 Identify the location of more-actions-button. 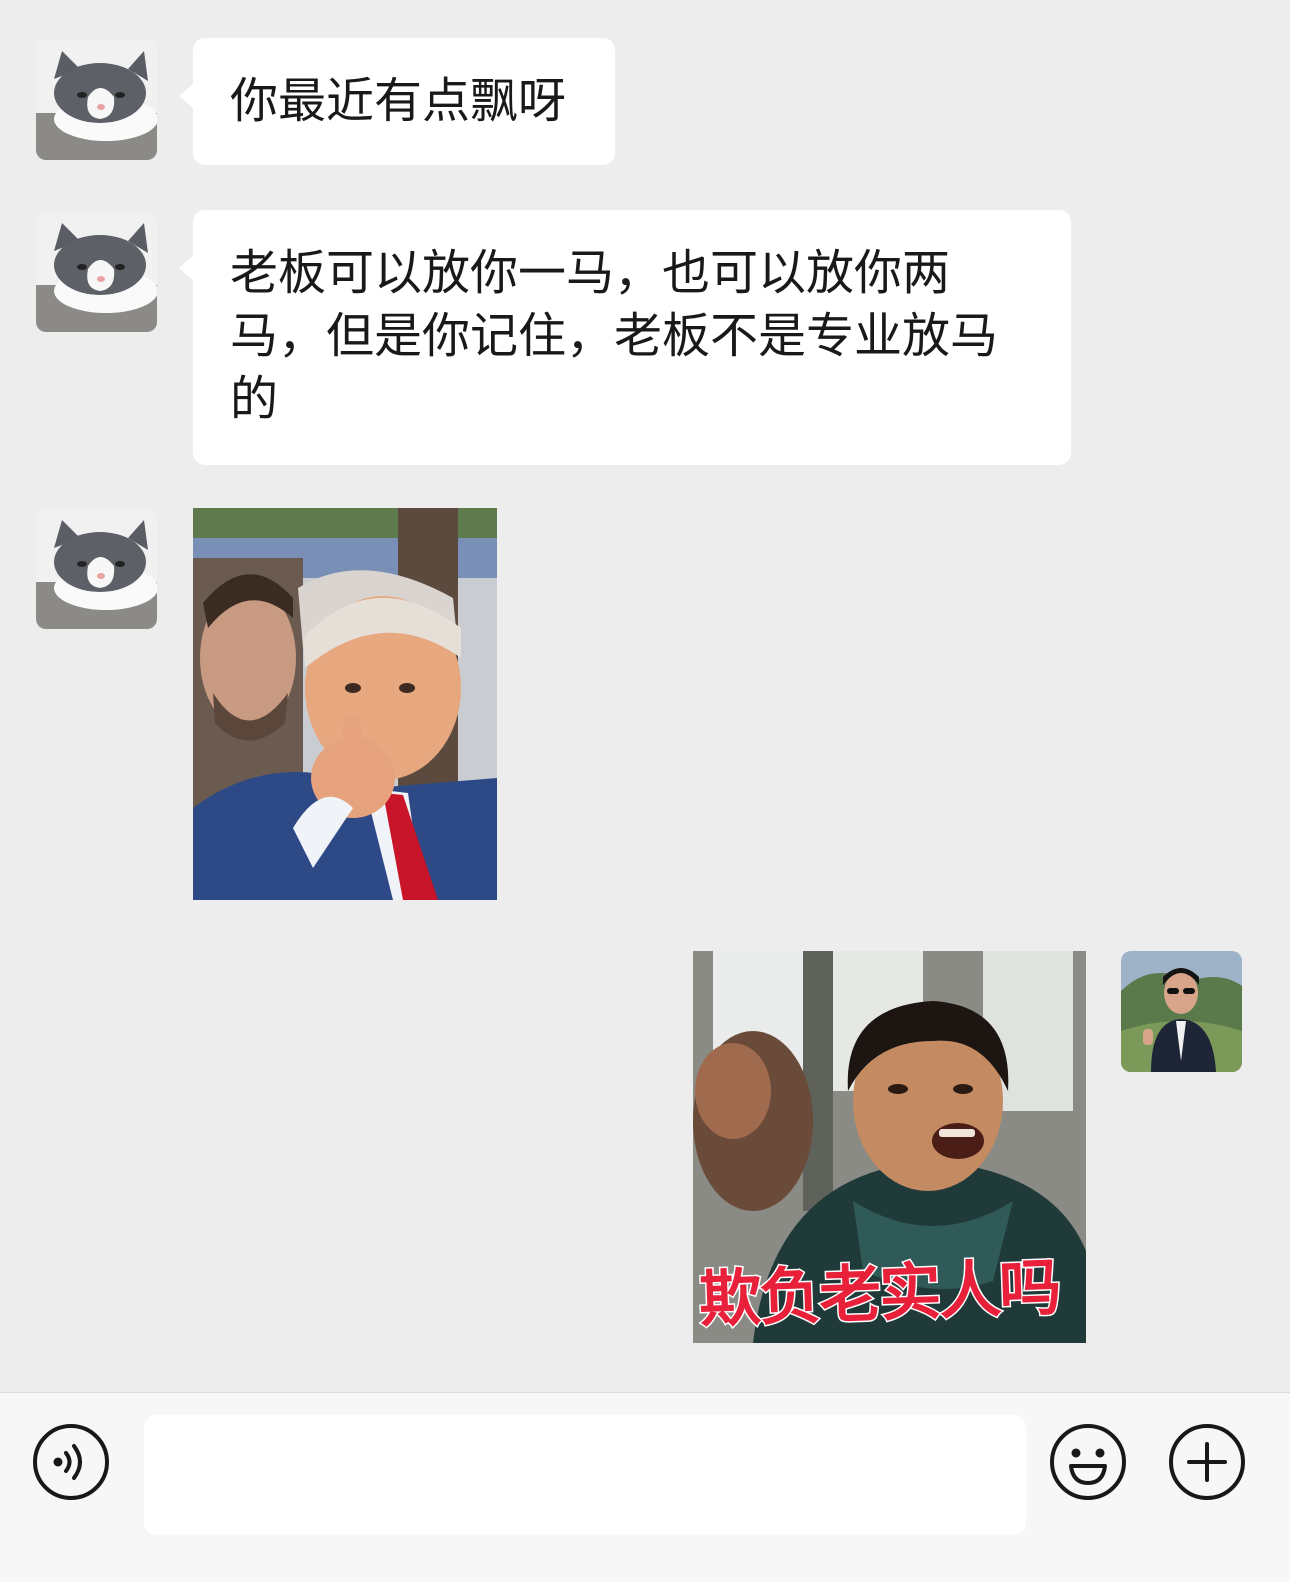
(1207, 1462).